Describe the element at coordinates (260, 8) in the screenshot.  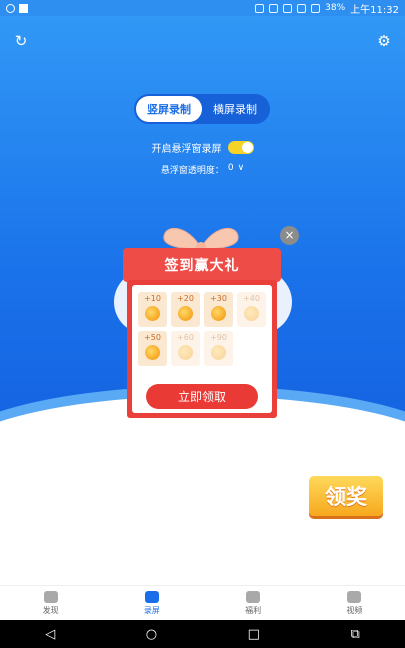
I see `cast-icon` at that location.